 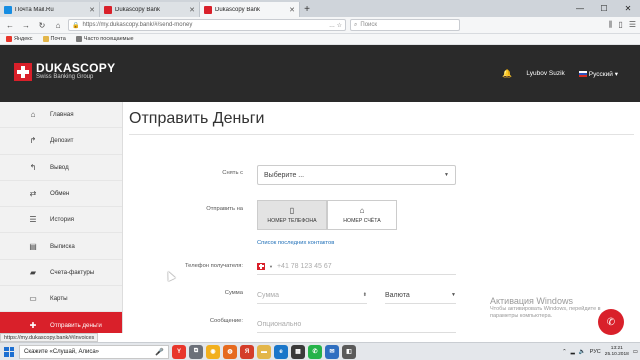 What do you see at coordinates (420, 295) in the screenshot?
I see `currency-select: Валюта ▼` at bounding box center [420, 295].